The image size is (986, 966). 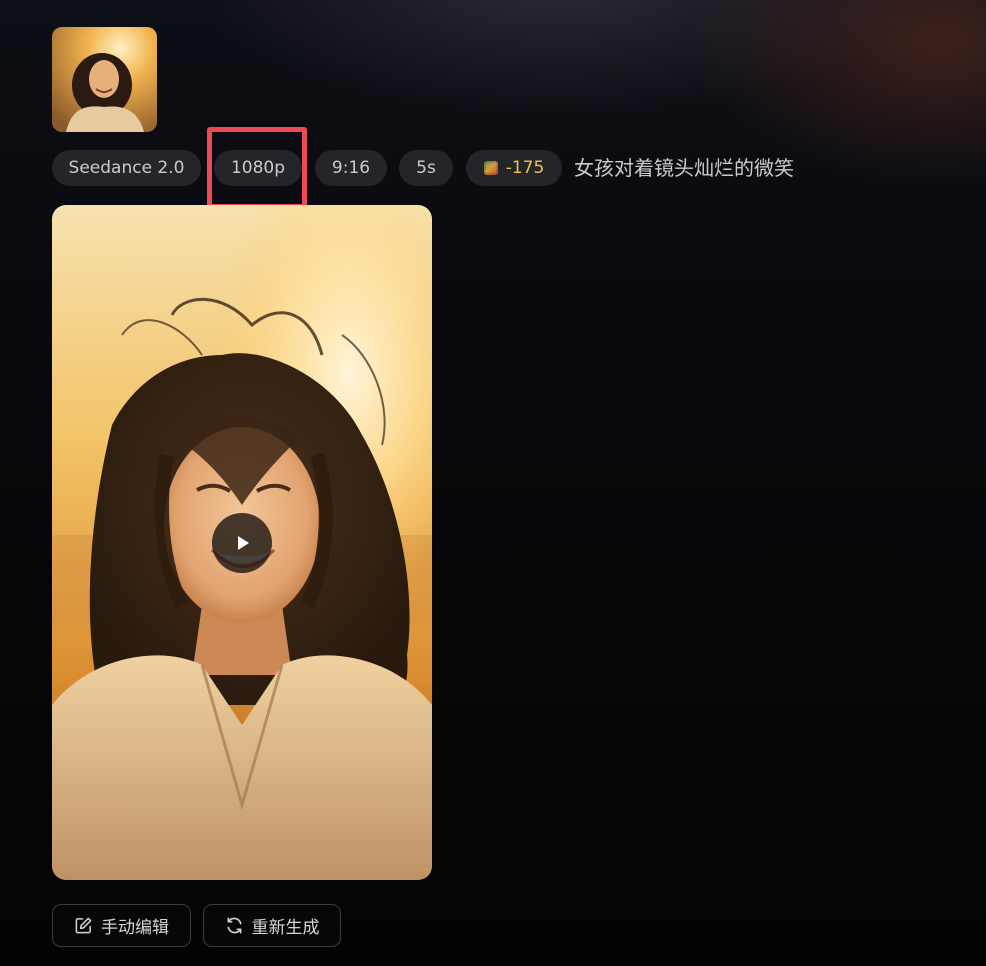 I want to click on play-button, so click(x=242, y=543).